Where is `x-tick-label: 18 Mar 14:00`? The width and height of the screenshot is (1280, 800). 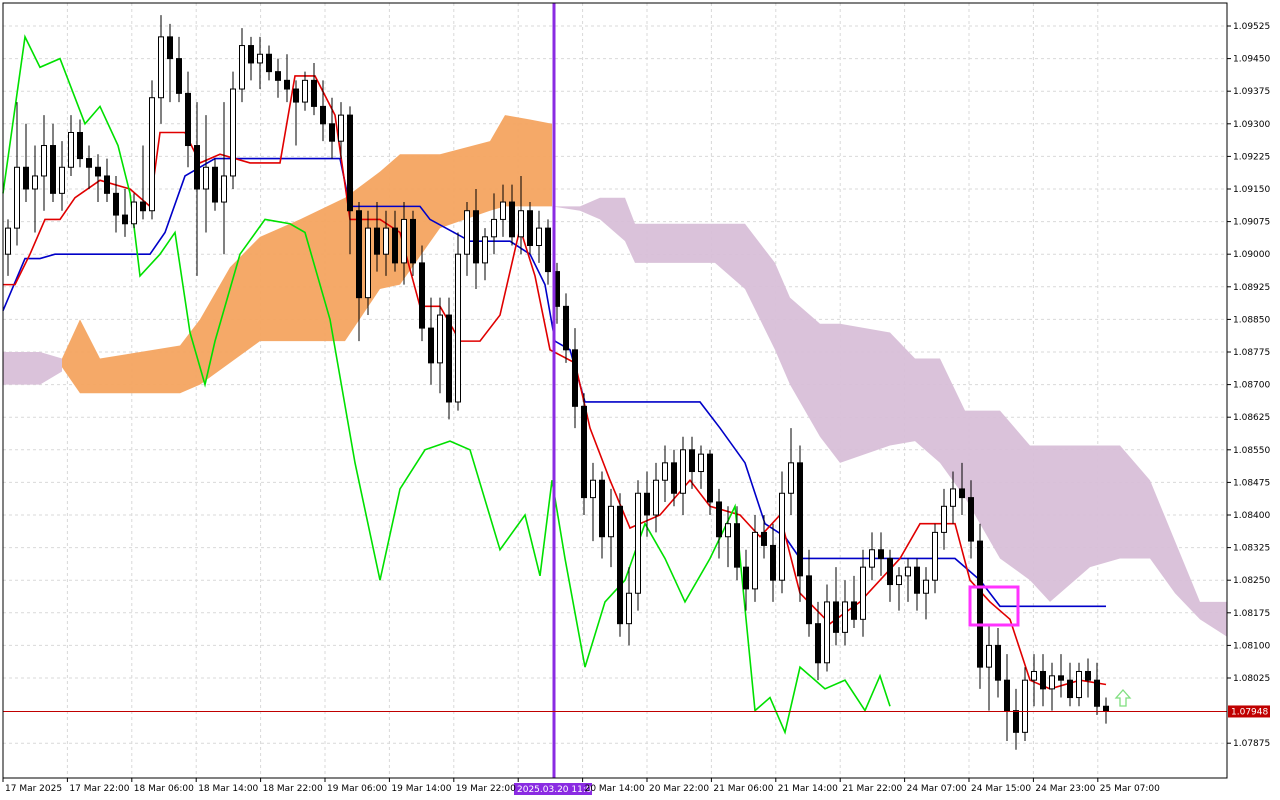 x-tick-label: 18 Mar 14:00 is located at coordinates (228, 789).